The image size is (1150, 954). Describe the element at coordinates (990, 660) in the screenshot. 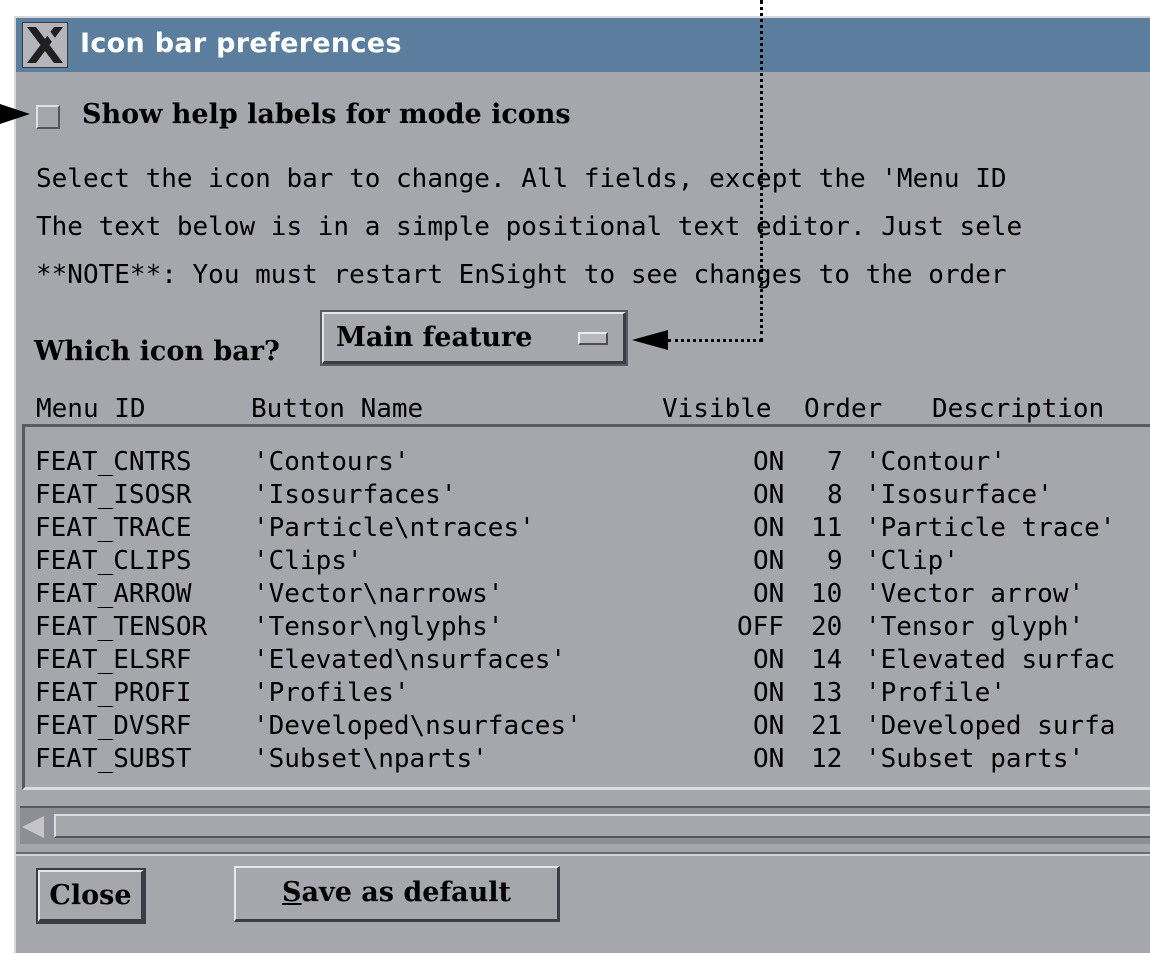

I see `description-cell: 'Elevated surfac` at that location.